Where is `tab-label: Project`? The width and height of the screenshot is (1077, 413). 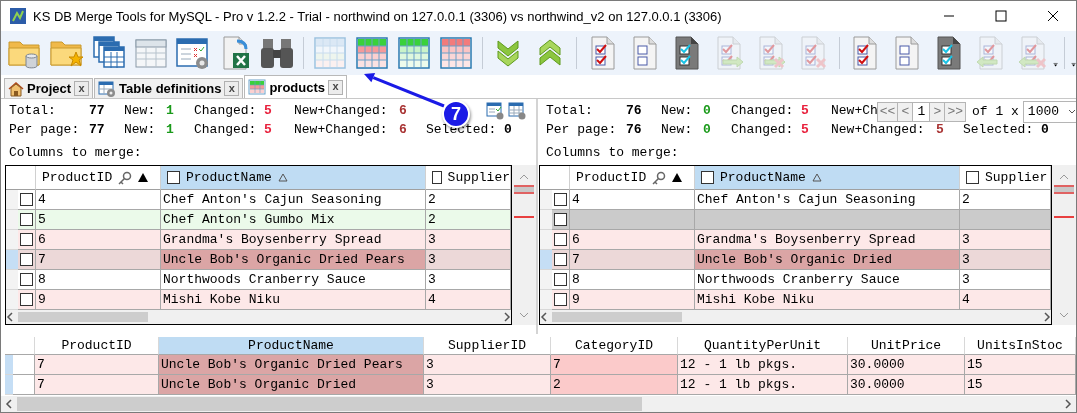
tab-label: Project is located at coordinates (49, 88).